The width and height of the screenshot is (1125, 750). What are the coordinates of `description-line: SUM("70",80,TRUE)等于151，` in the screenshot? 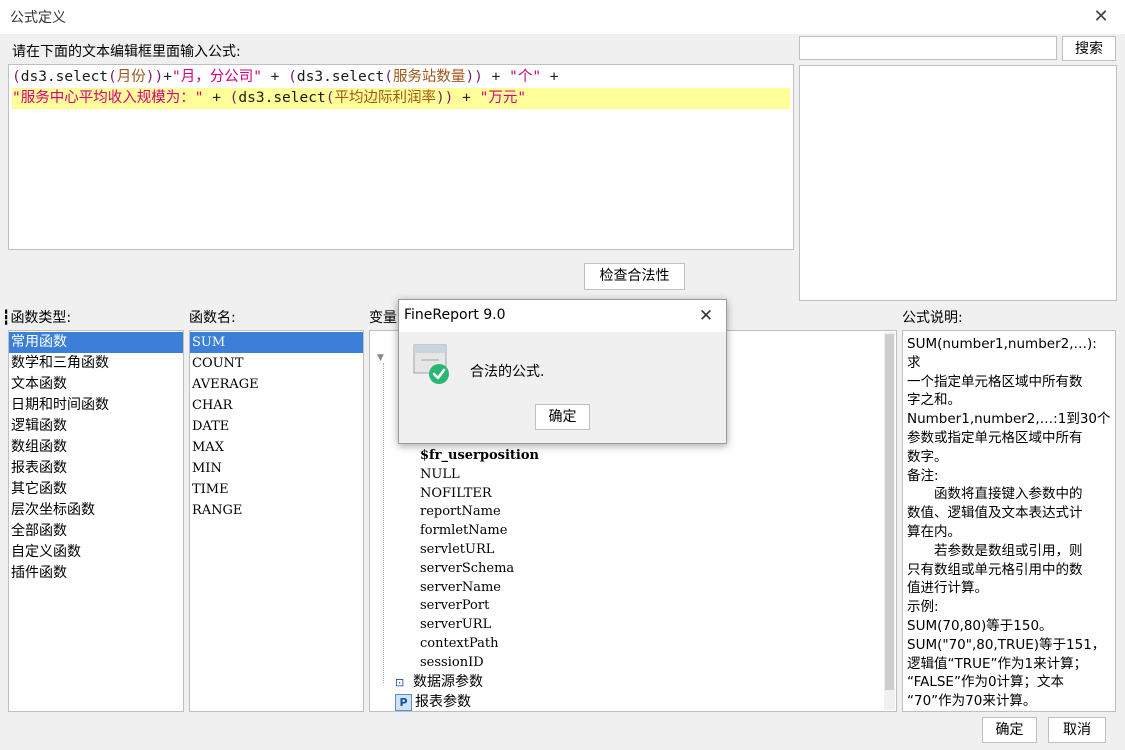 It's located at (1006, 644).